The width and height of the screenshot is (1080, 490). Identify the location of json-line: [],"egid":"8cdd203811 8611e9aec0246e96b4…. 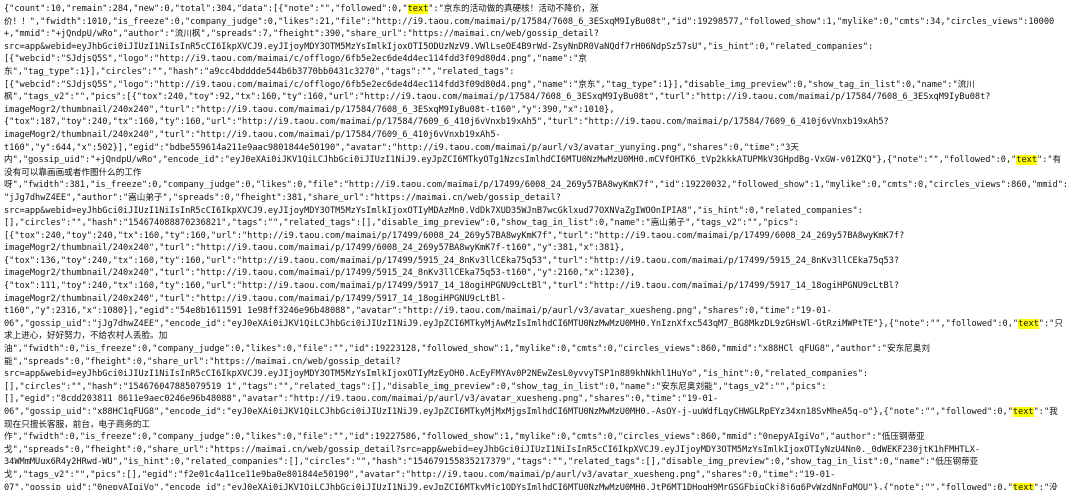
(361, 399).